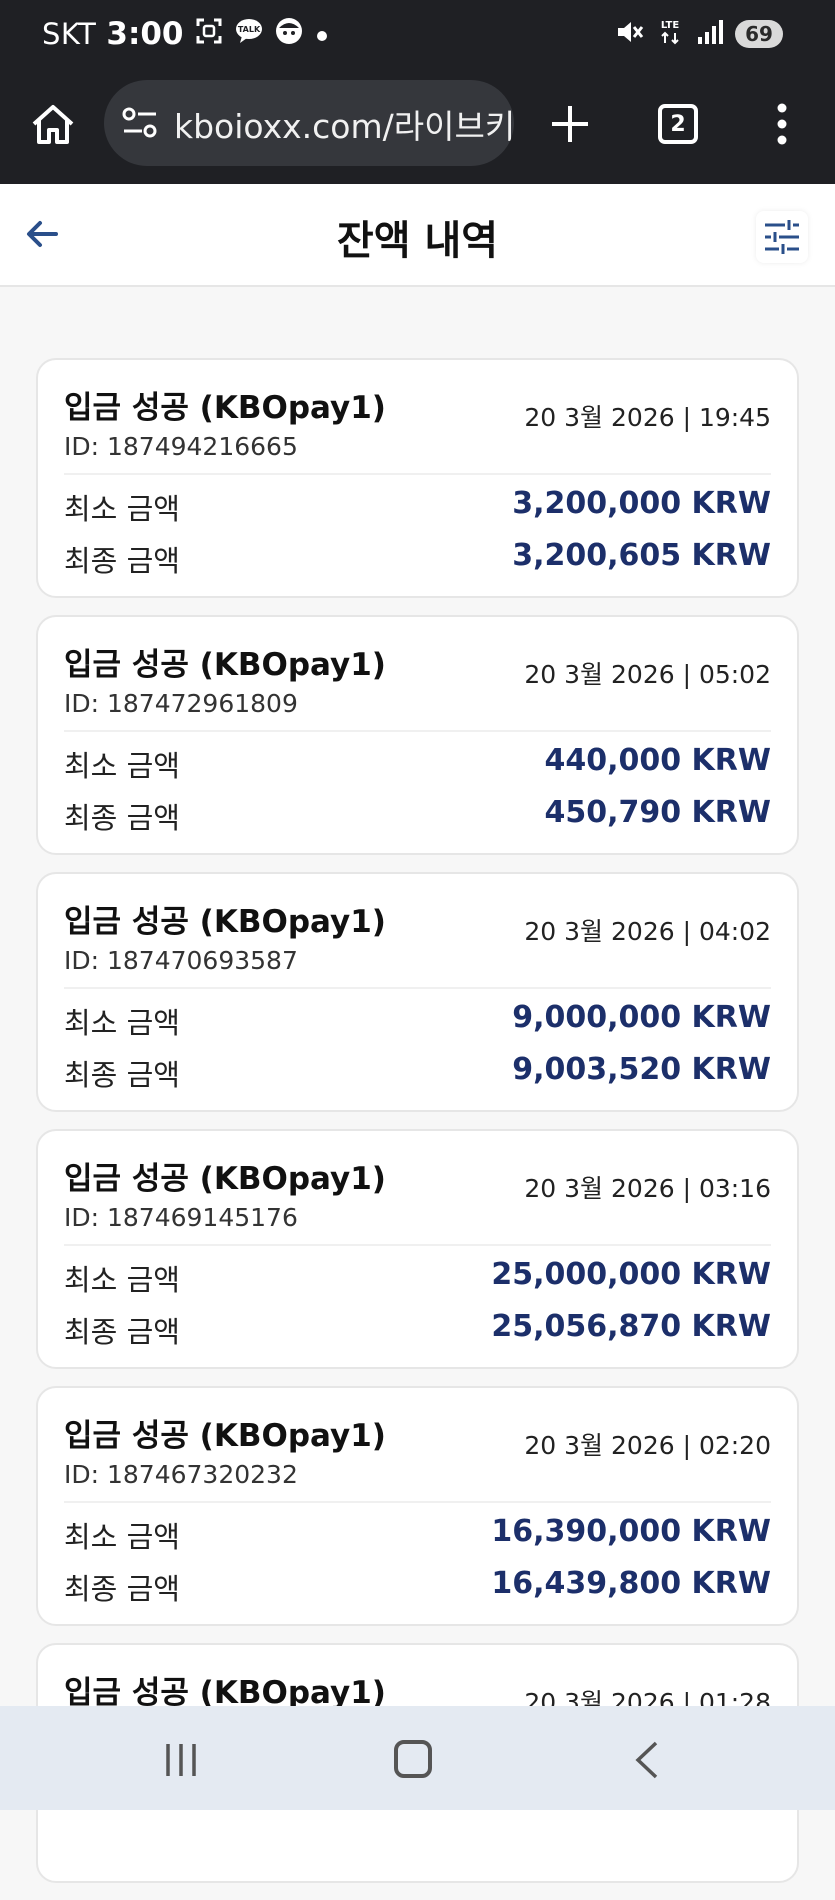 The height and width of the screenshot is (1900, 835). I want to click on transaction-id: ID: 187467320232, so click(181, 1474).